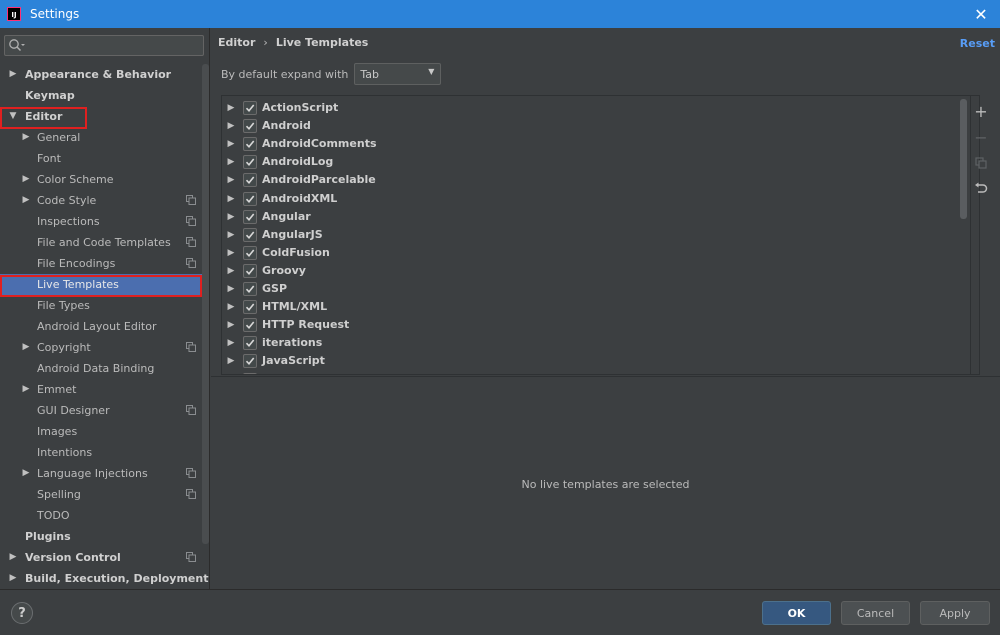 The width and height of the screenshot is (1000, 635). I want to click on template-group-html-xml: ▶ HTML/XML, so click(274, 307).